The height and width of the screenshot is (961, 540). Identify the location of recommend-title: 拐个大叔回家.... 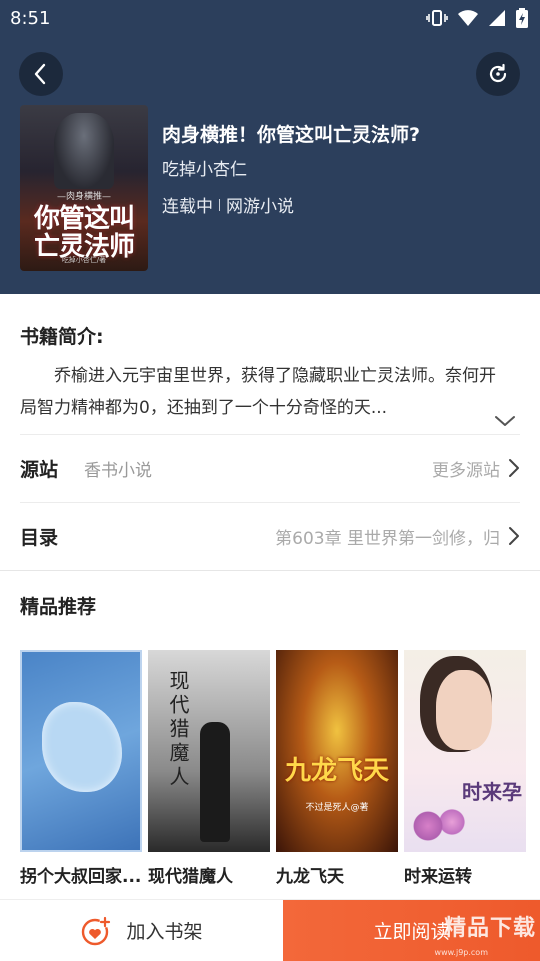
(81, 877).